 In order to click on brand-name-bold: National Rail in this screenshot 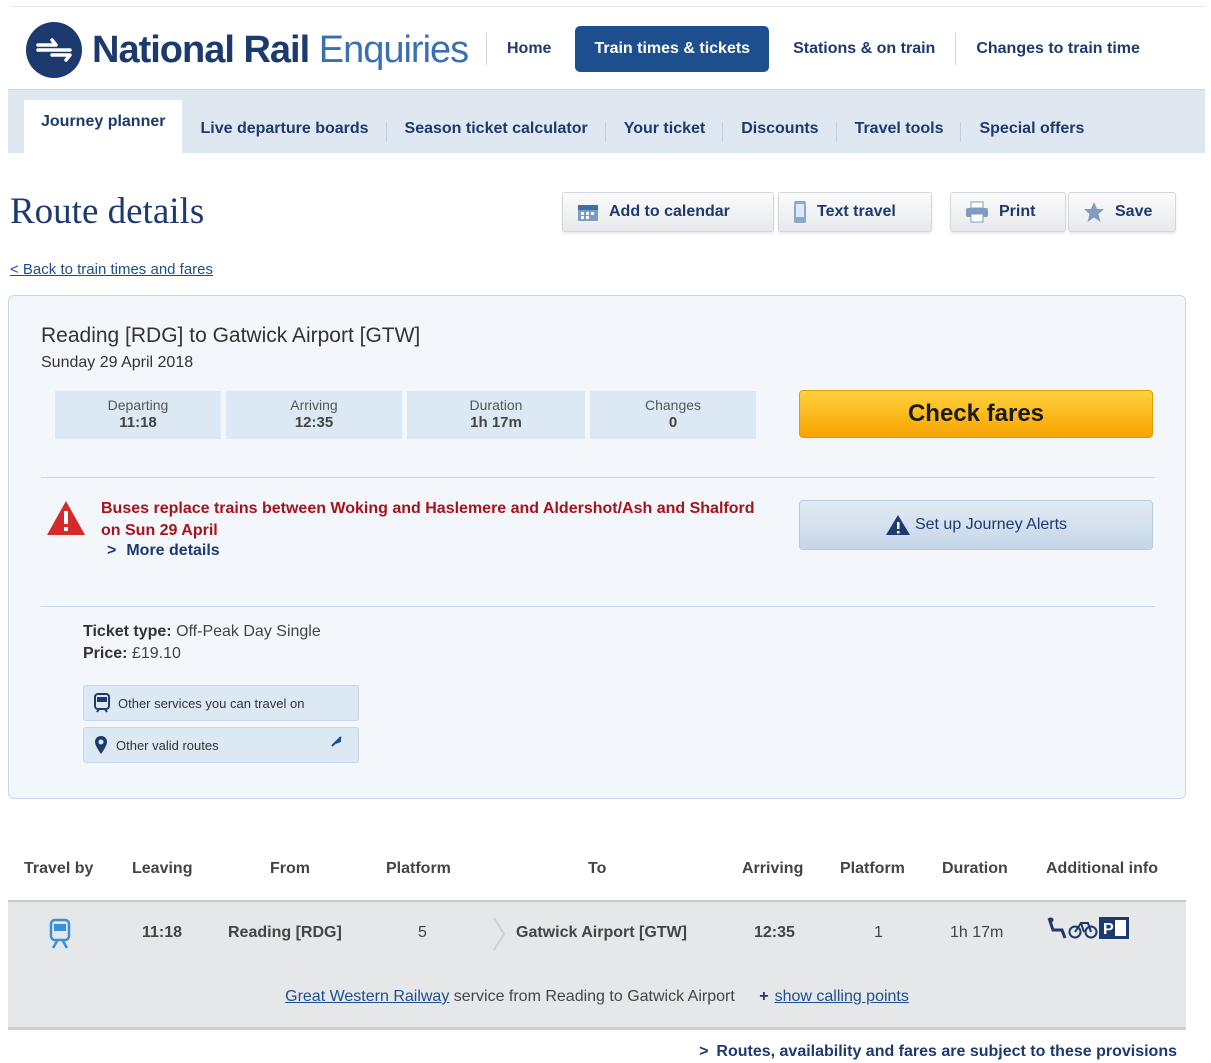, I will do `click(201, 49)`.